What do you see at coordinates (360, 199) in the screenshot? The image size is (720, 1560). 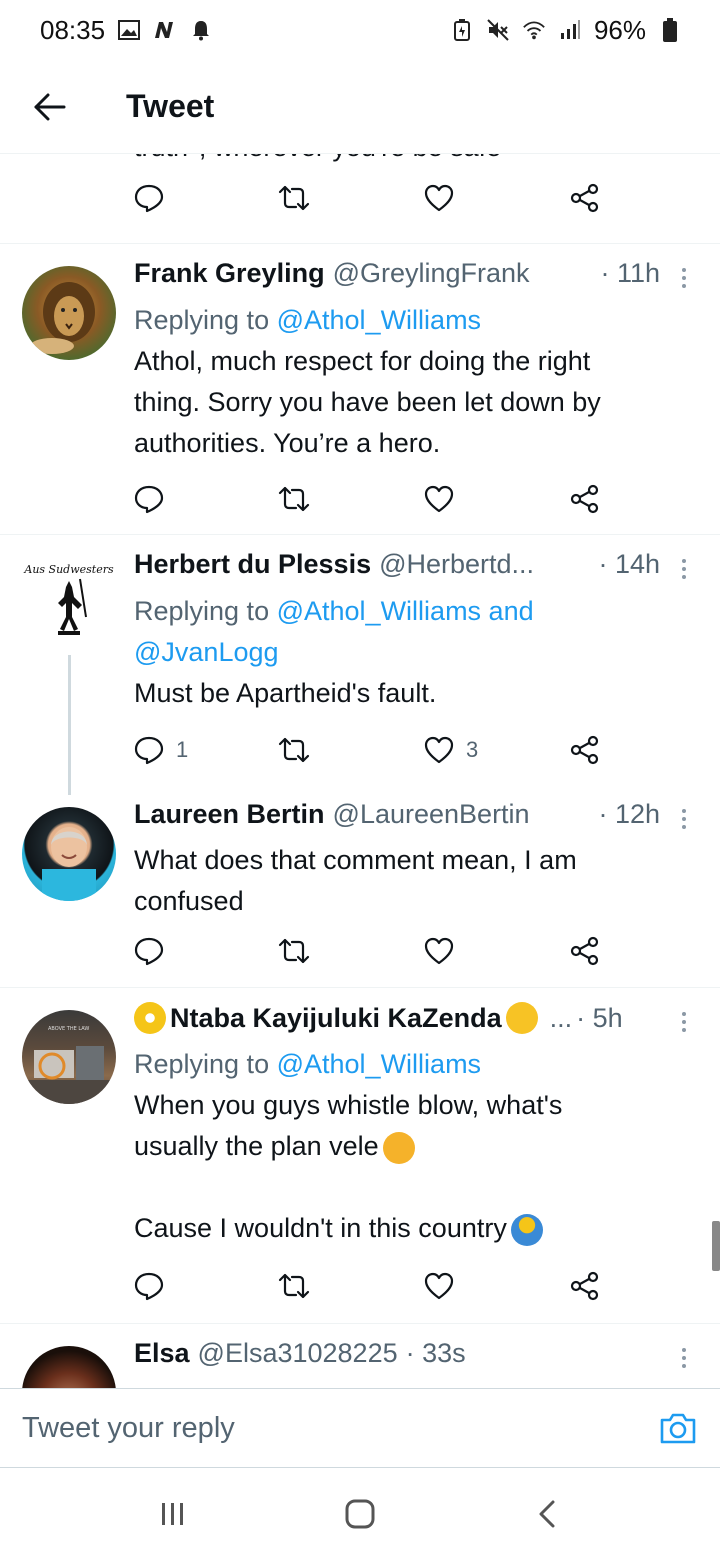 I see `partial-tweet: truth , wherever you're be safe` at bounding box center [360, 199].